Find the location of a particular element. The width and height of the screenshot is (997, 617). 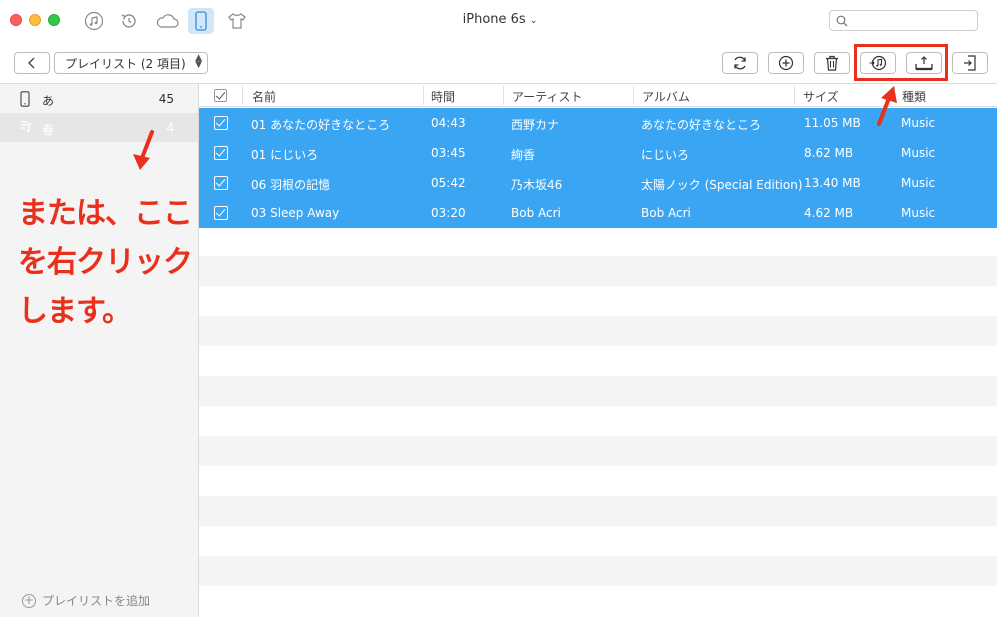

column-header-artist: アーティスト is located at coordinates (547, 96).